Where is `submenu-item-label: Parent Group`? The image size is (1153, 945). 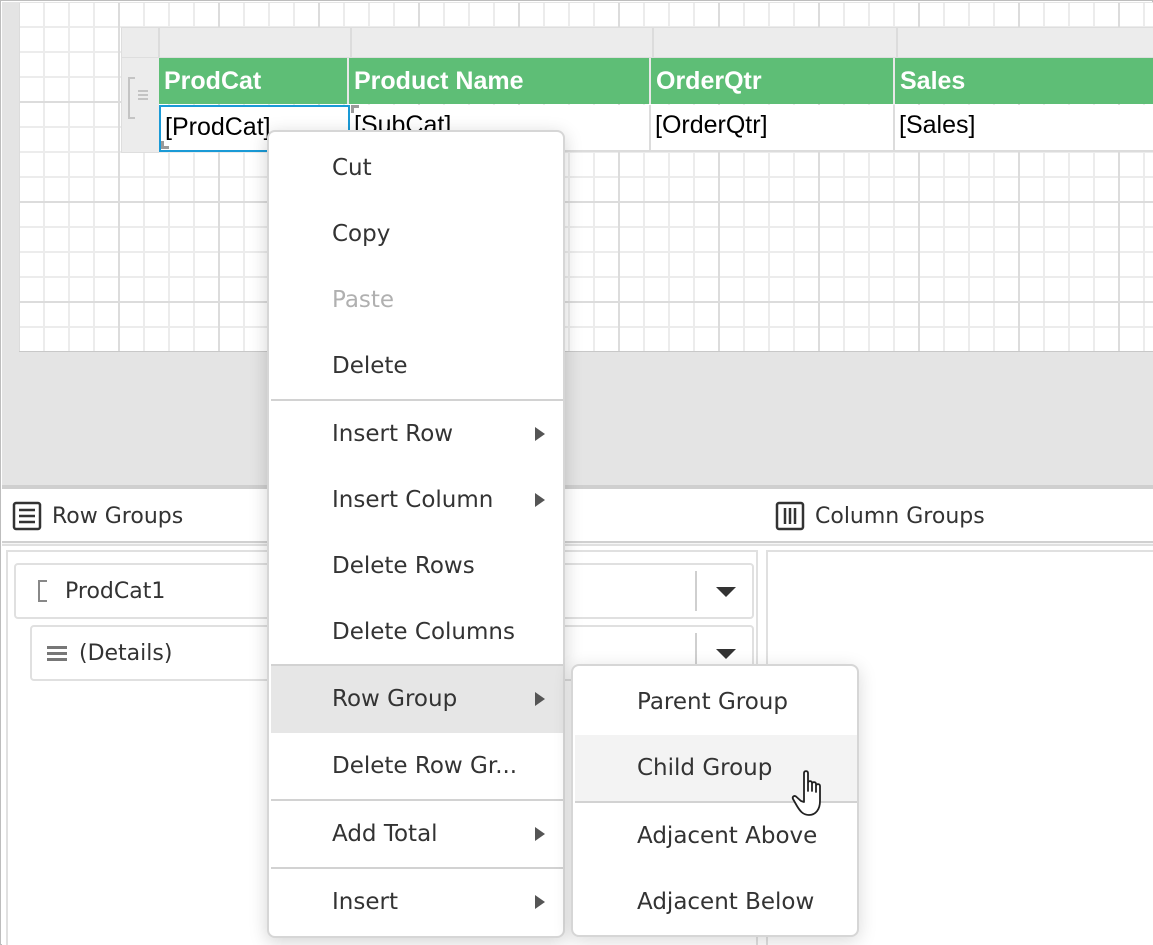 submenu-item-label: Parent Group is located at coordinates (712, 702).